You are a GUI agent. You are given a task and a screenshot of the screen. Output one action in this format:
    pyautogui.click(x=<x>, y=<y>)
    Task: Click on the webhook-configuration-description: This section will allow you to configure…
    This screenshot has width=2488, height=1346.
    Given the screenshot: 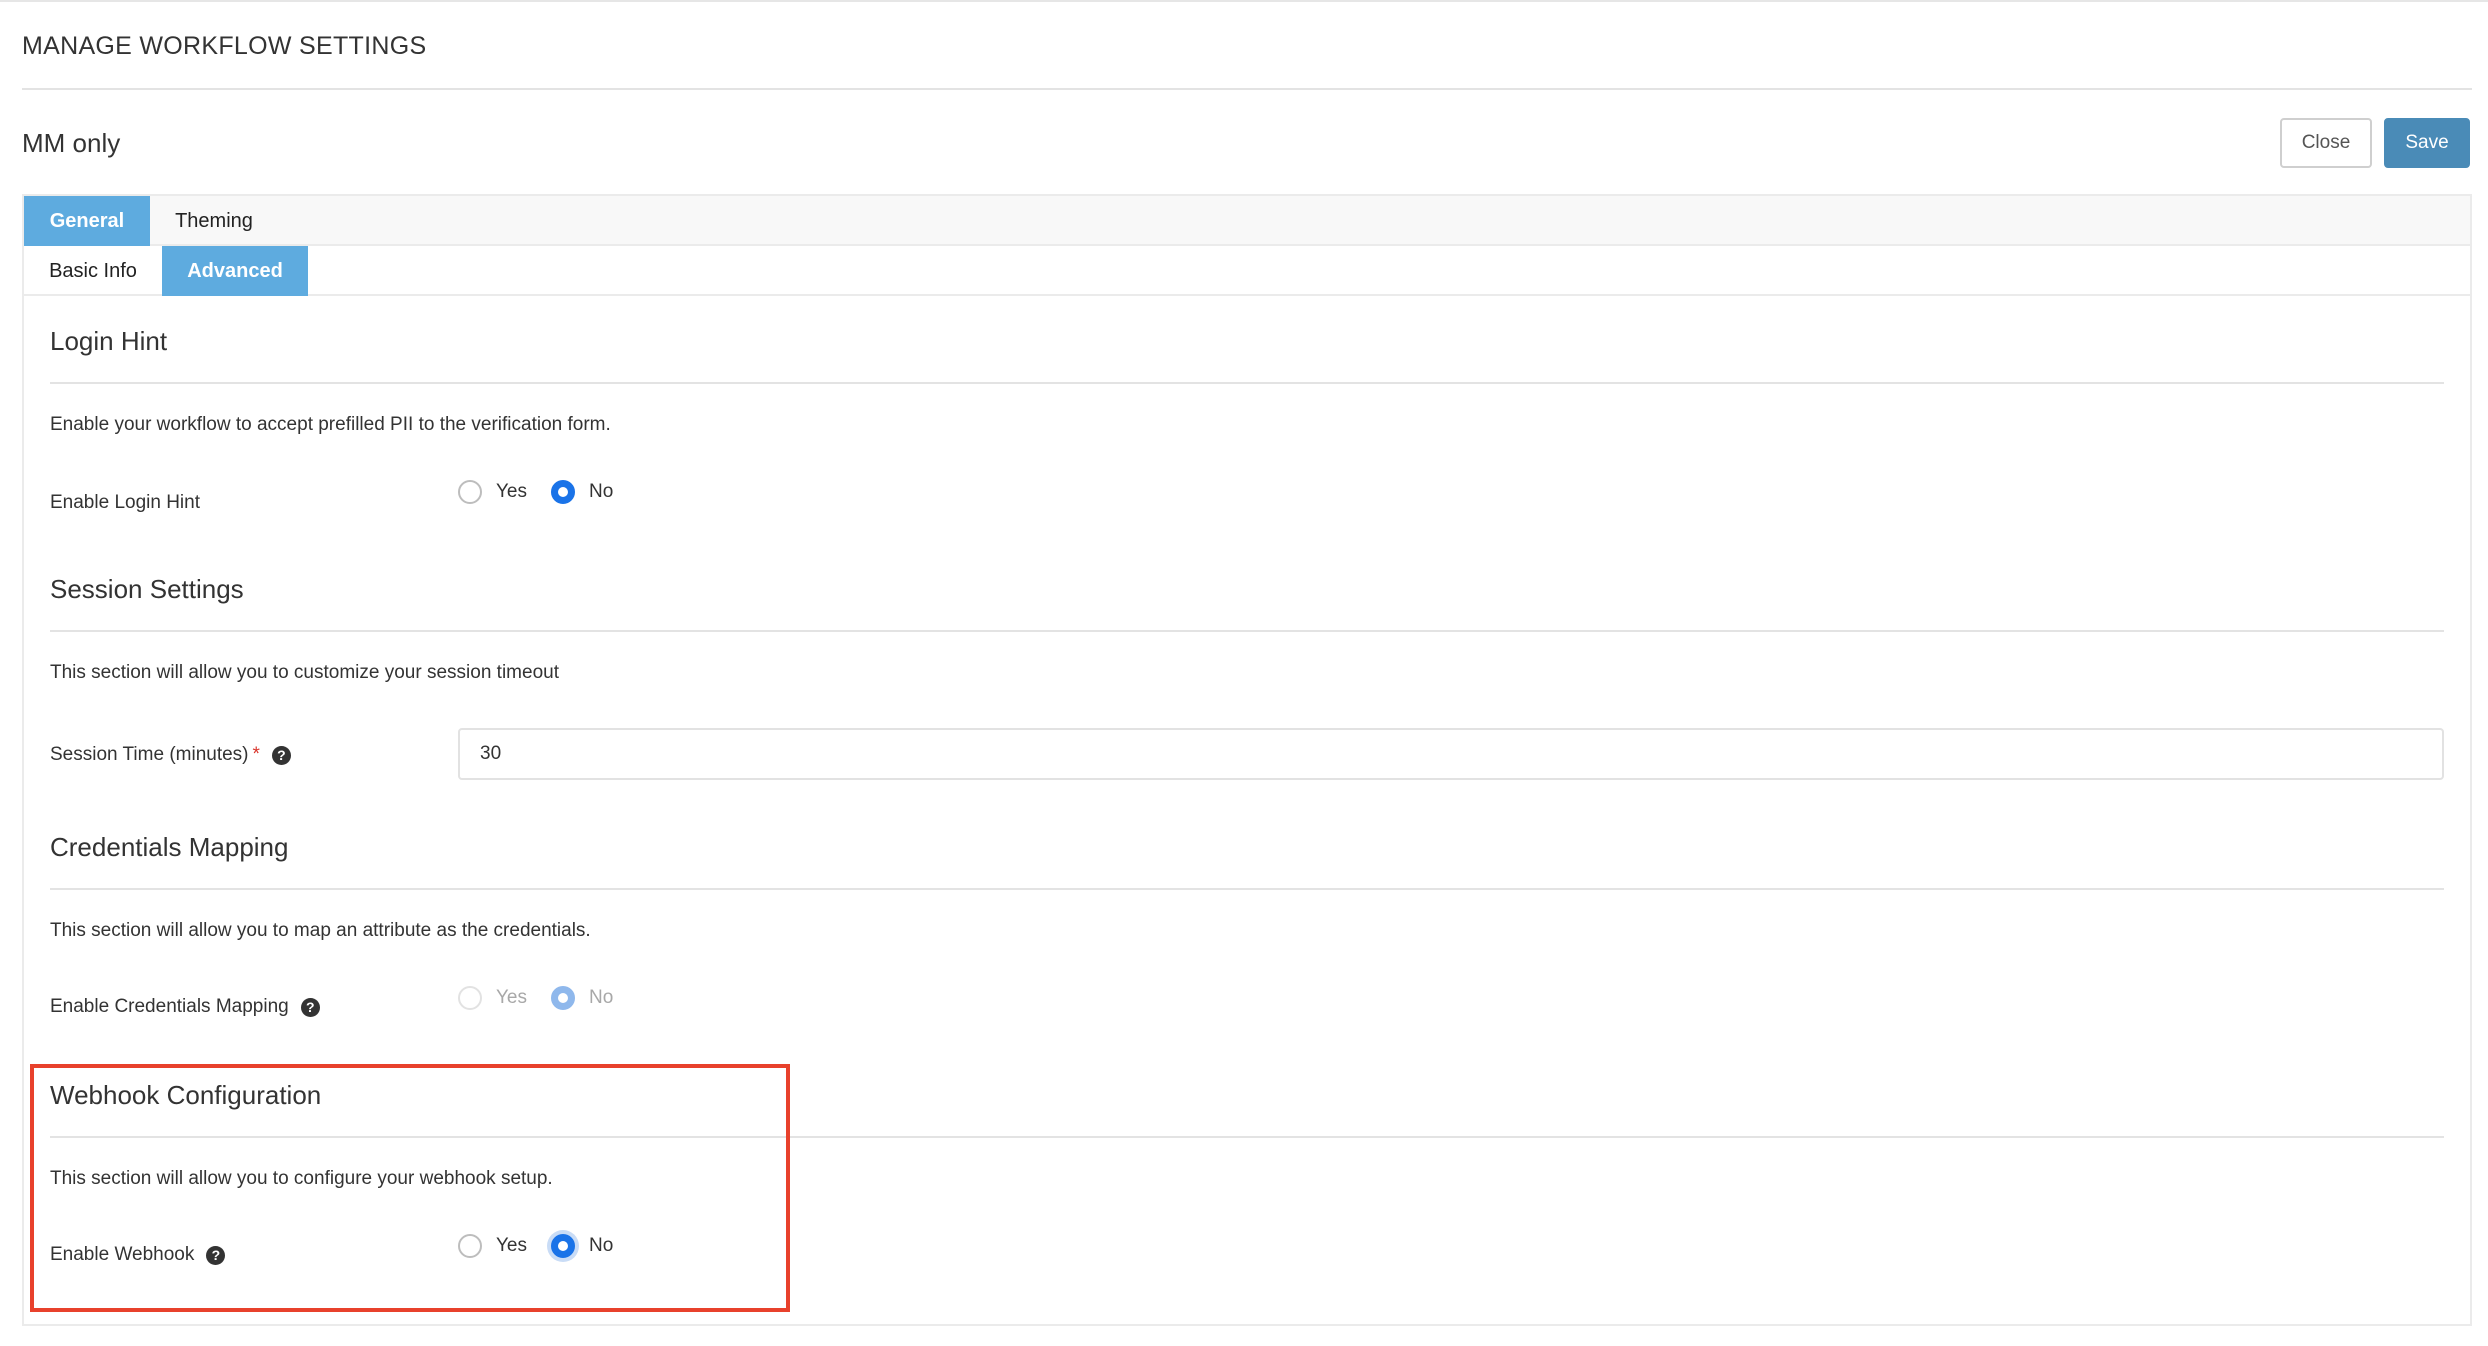 What is the action you would take?
    pyautogui.click(x=301, y=1178)
    